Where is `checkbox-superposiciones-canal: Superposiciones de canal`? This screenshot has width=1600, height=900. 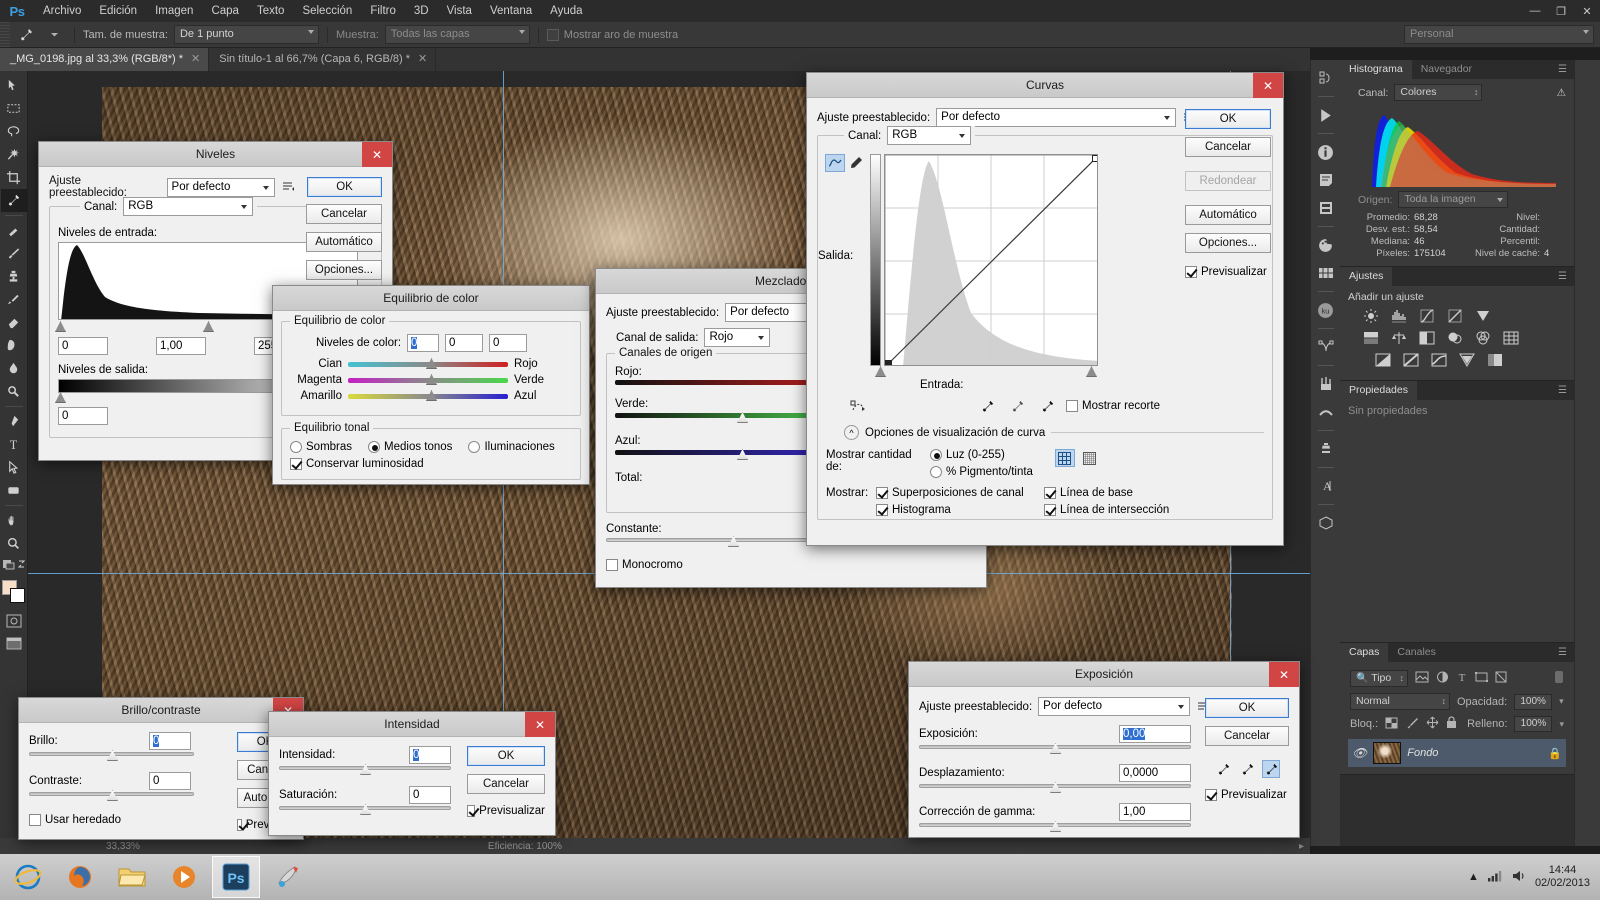
checkbox-superposiciones-canal: Superposiciones de canal is located at coordinates (960, 493).